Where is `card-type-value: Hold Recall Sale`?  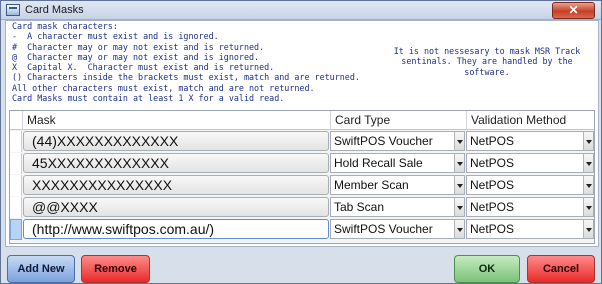
card-type-value: Hold Recall Sale is located at coordinates (378, 163).